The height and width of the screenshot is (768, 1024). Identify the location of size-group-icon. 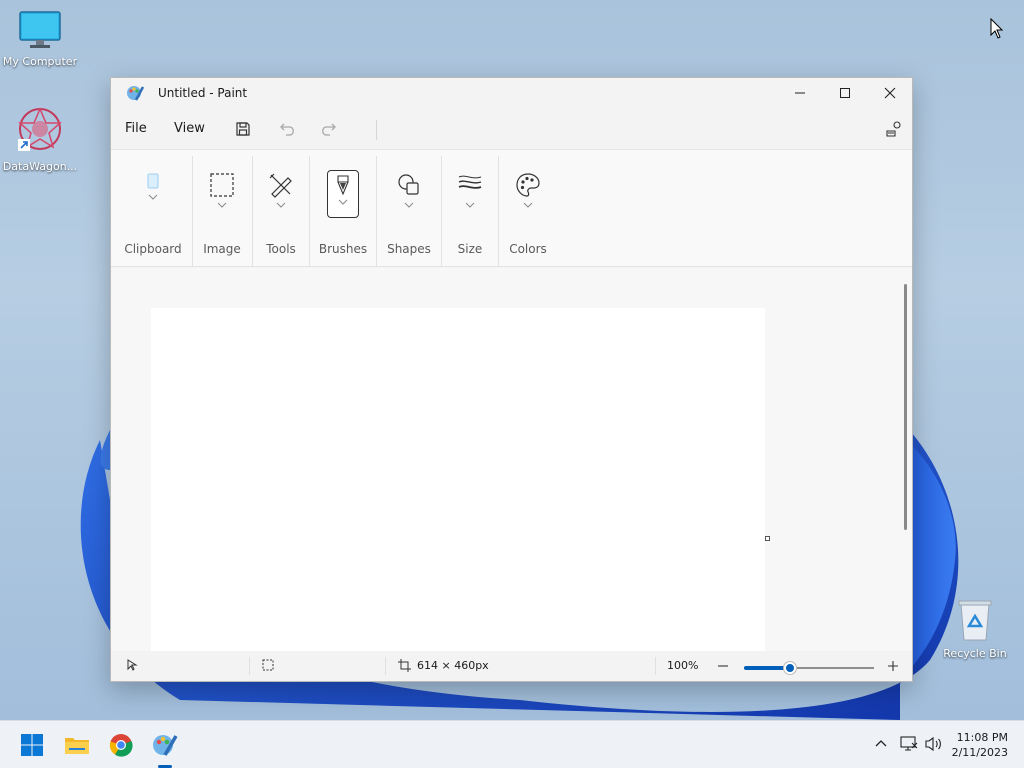
(470, 196).